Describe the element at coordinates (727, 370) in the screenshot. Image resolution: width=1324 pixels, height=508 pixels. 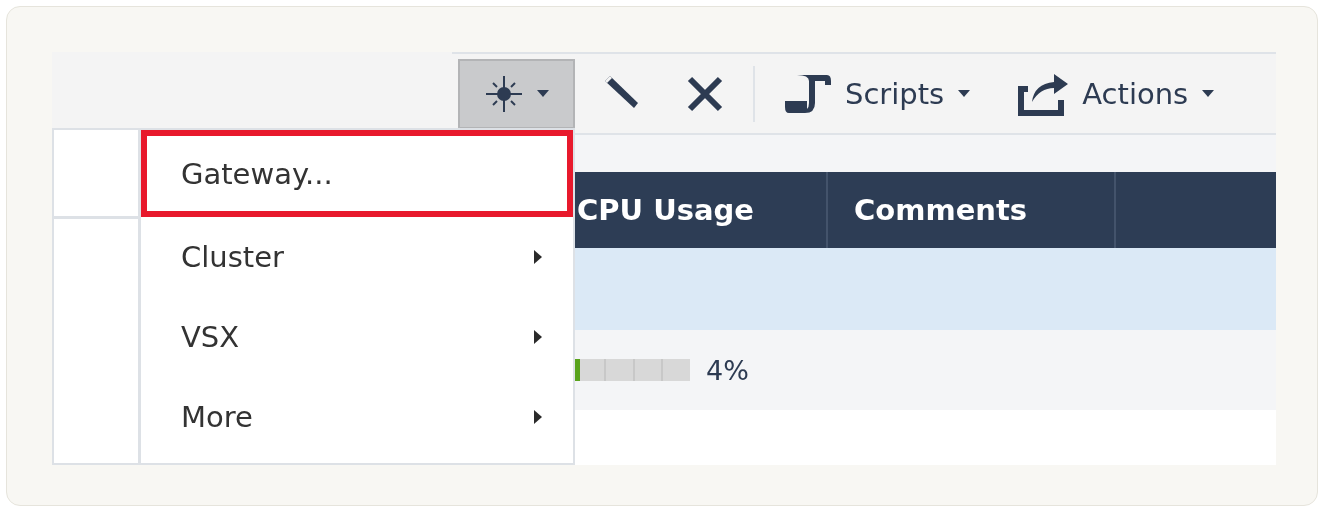
I see `cpu-usage-value: 4%` at that location.